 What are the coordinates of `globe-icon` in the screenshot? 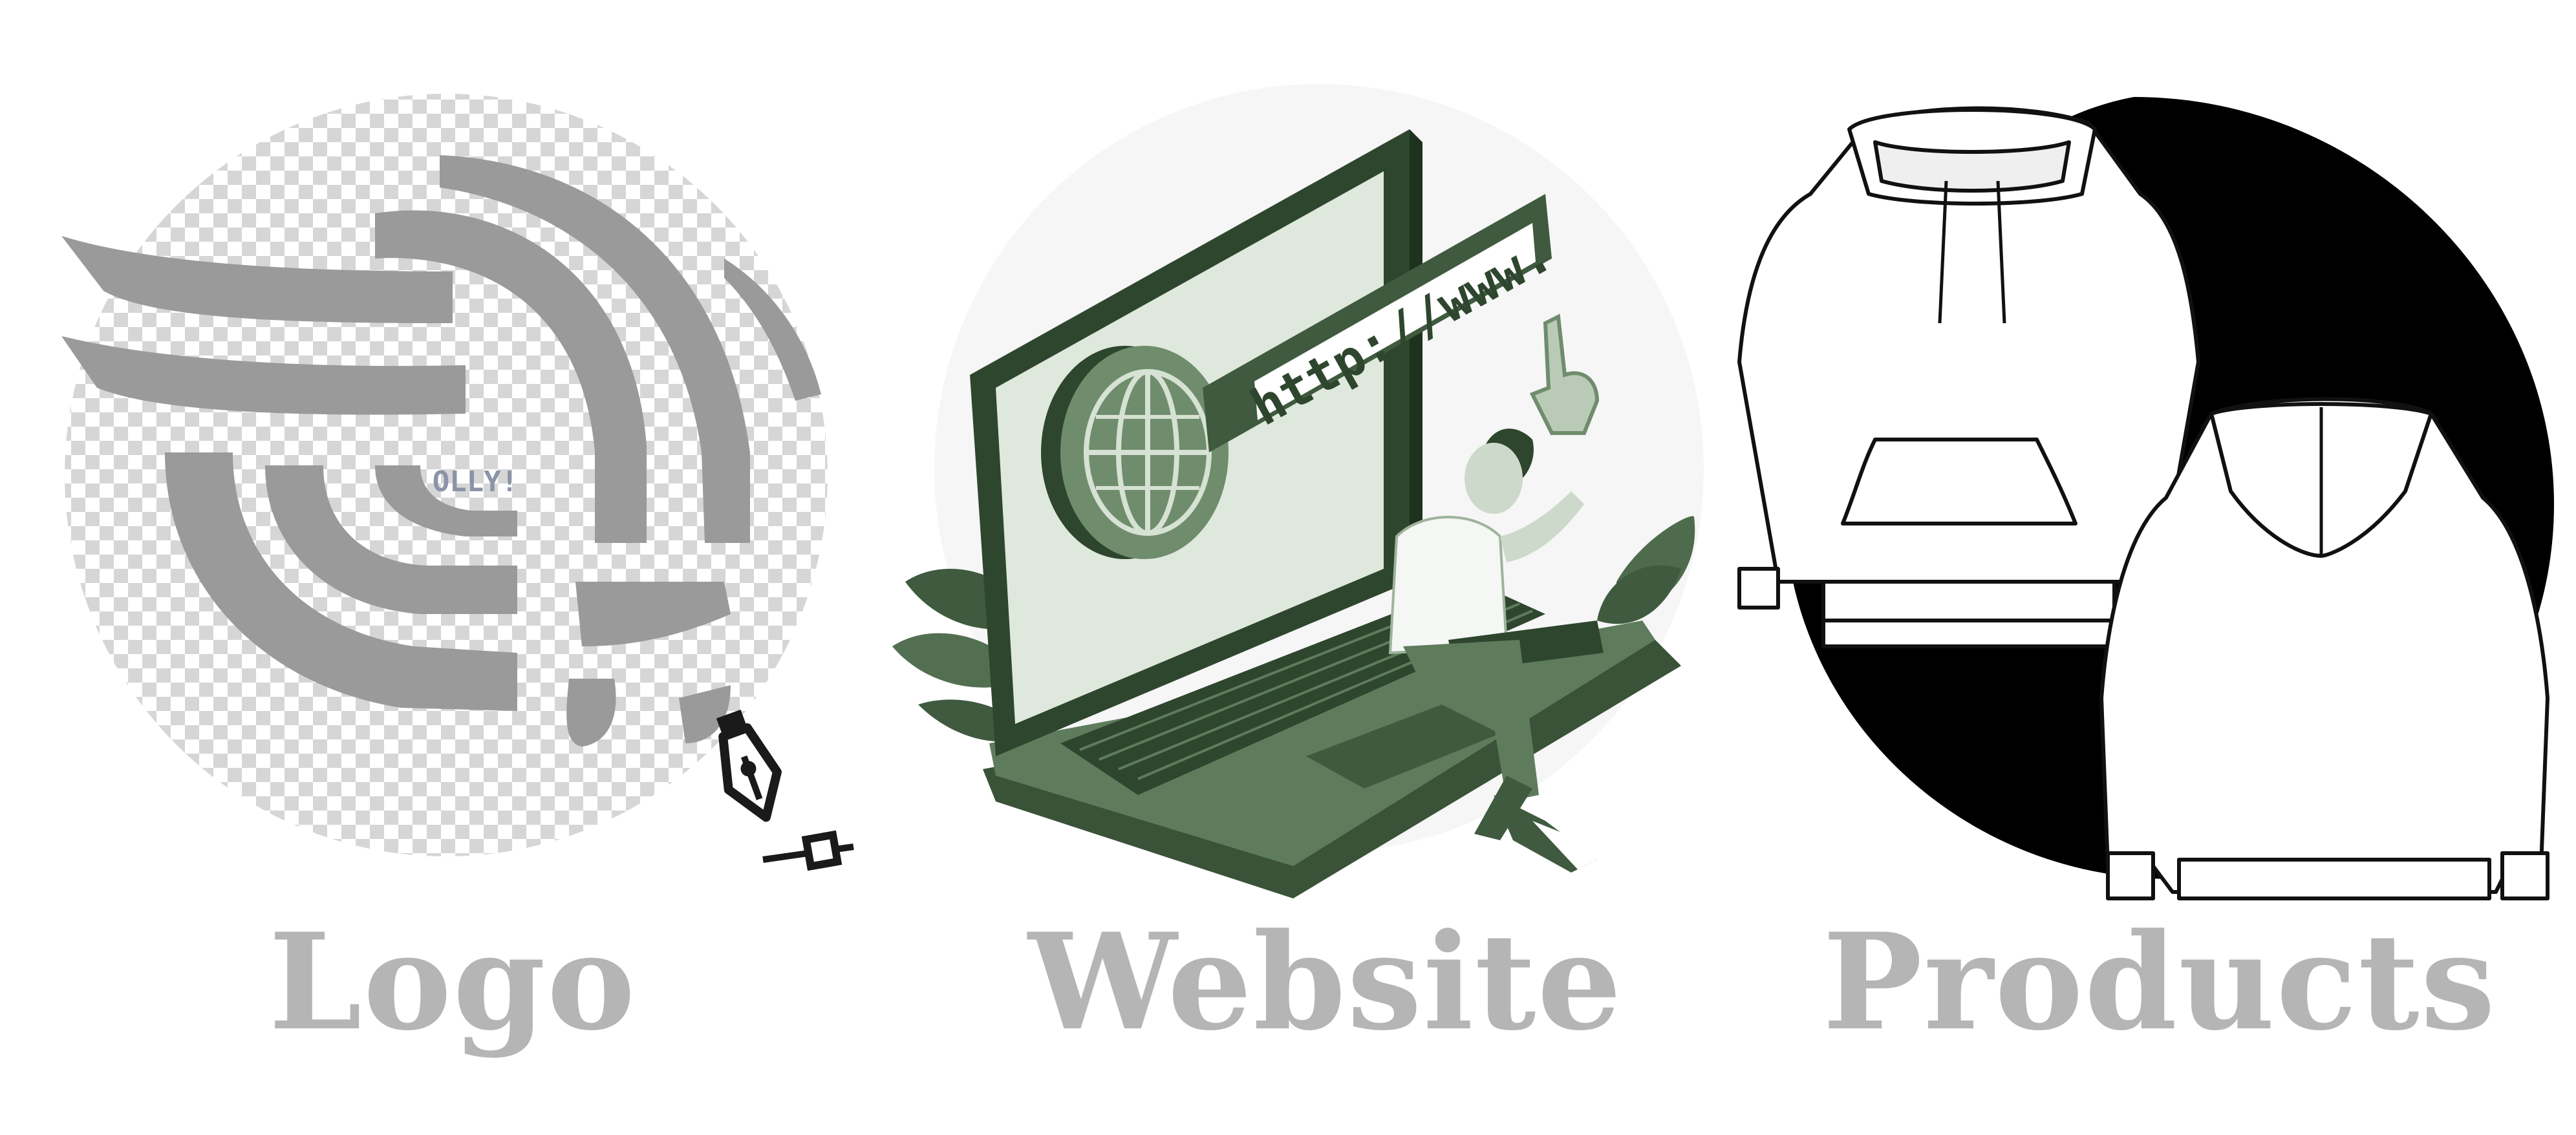 It's located at (1135, 452).